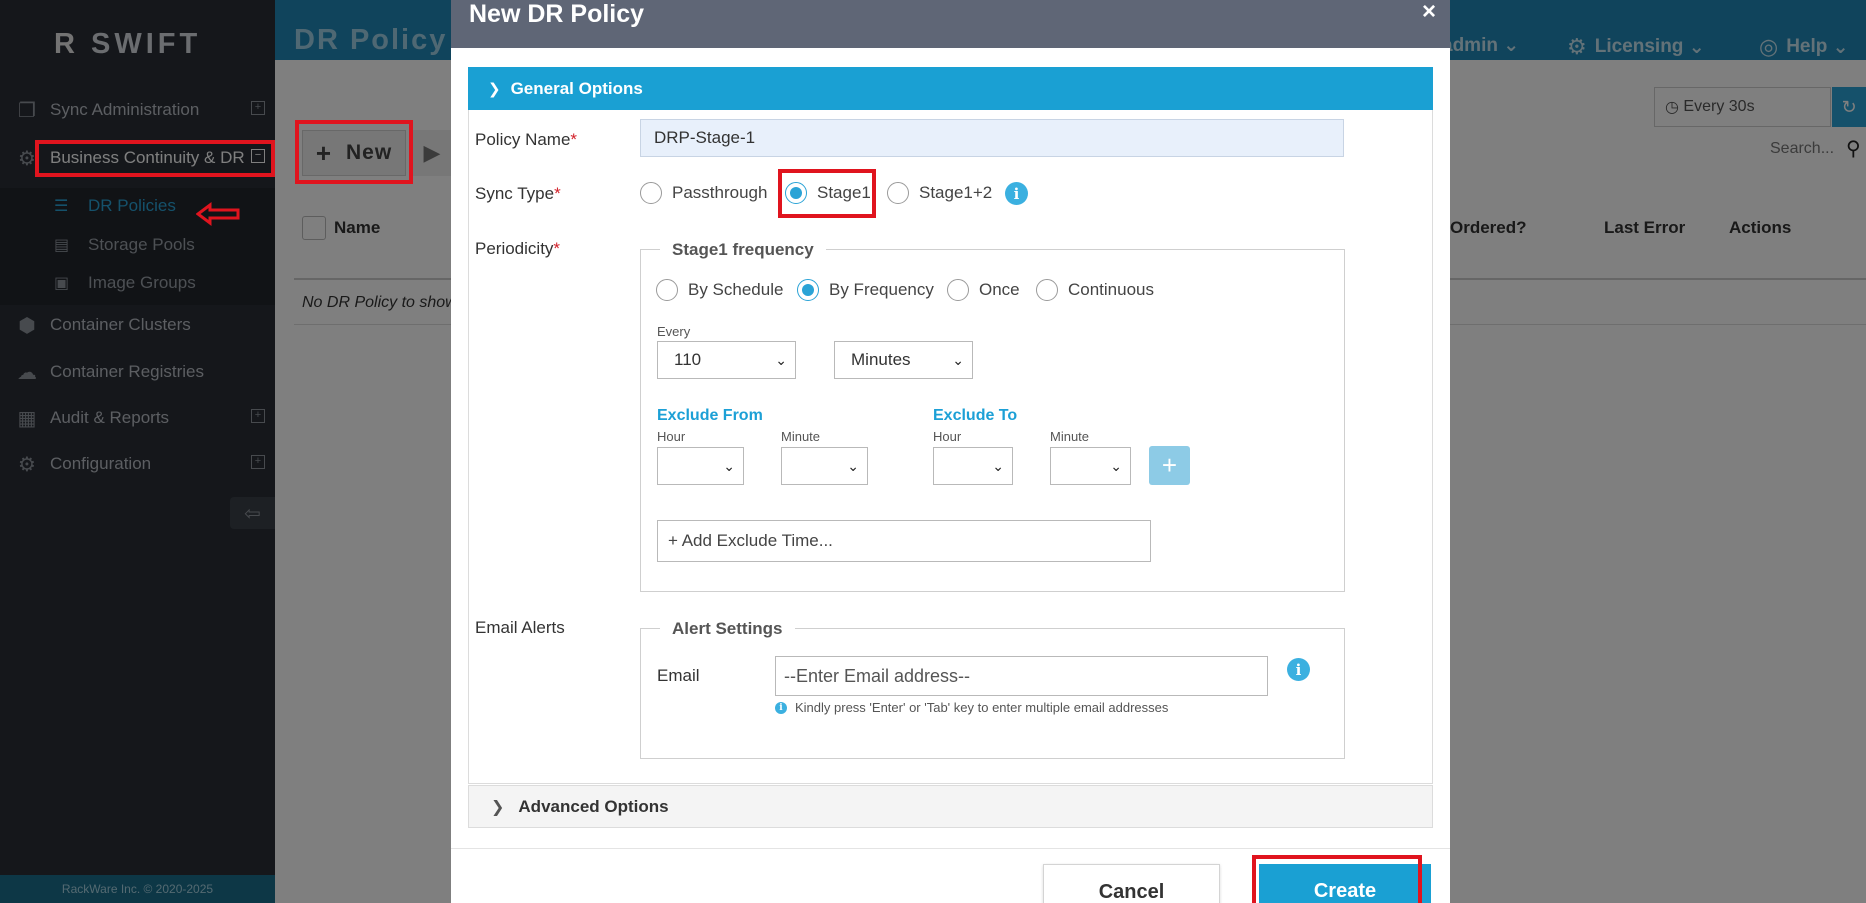 The width and height of the screenshot is (1866, 903). What do you see at coordinates (999, 289) in the screenshot?
I see `radio-label: Once` at bounding box center [999, 289].